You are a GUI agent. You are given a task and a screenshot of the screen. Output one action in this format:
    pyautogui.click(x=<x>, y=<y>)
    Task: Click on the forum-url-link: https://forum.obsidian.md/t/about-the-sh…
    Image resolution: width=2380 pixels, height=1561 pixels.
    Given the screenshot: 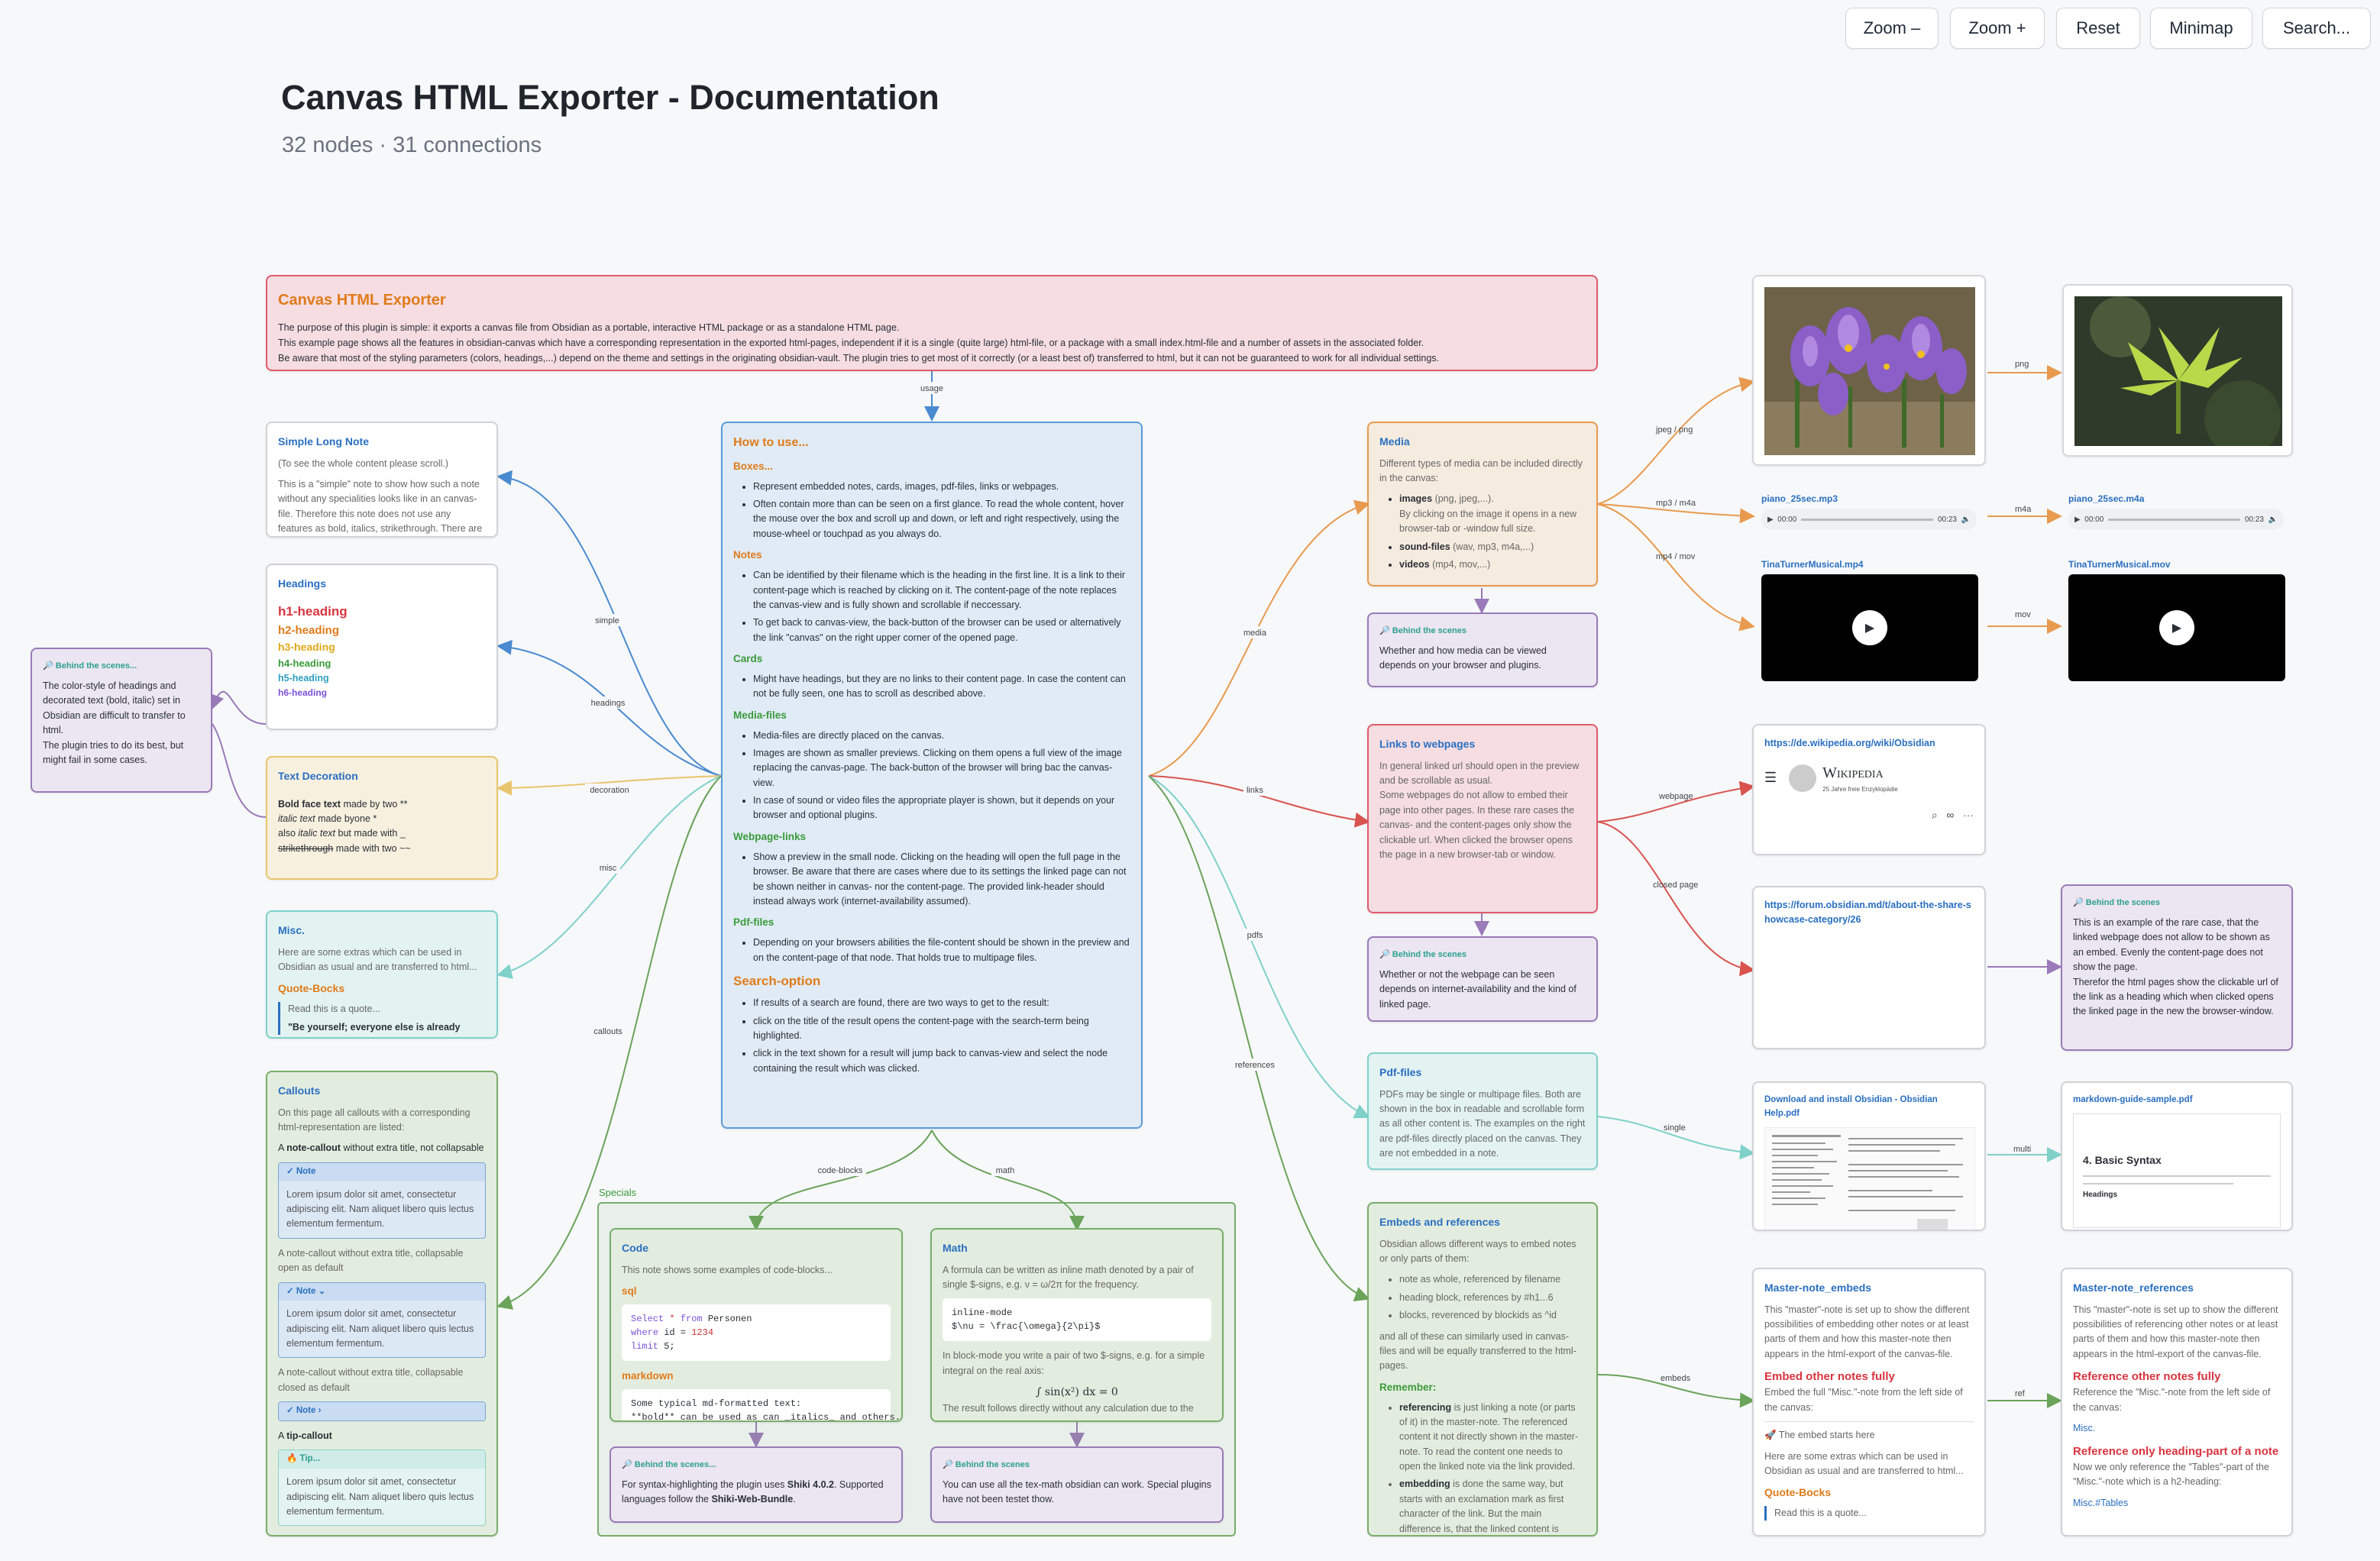 What is the action you would take?
    pyautogui.click(x=1869, y=913)
    